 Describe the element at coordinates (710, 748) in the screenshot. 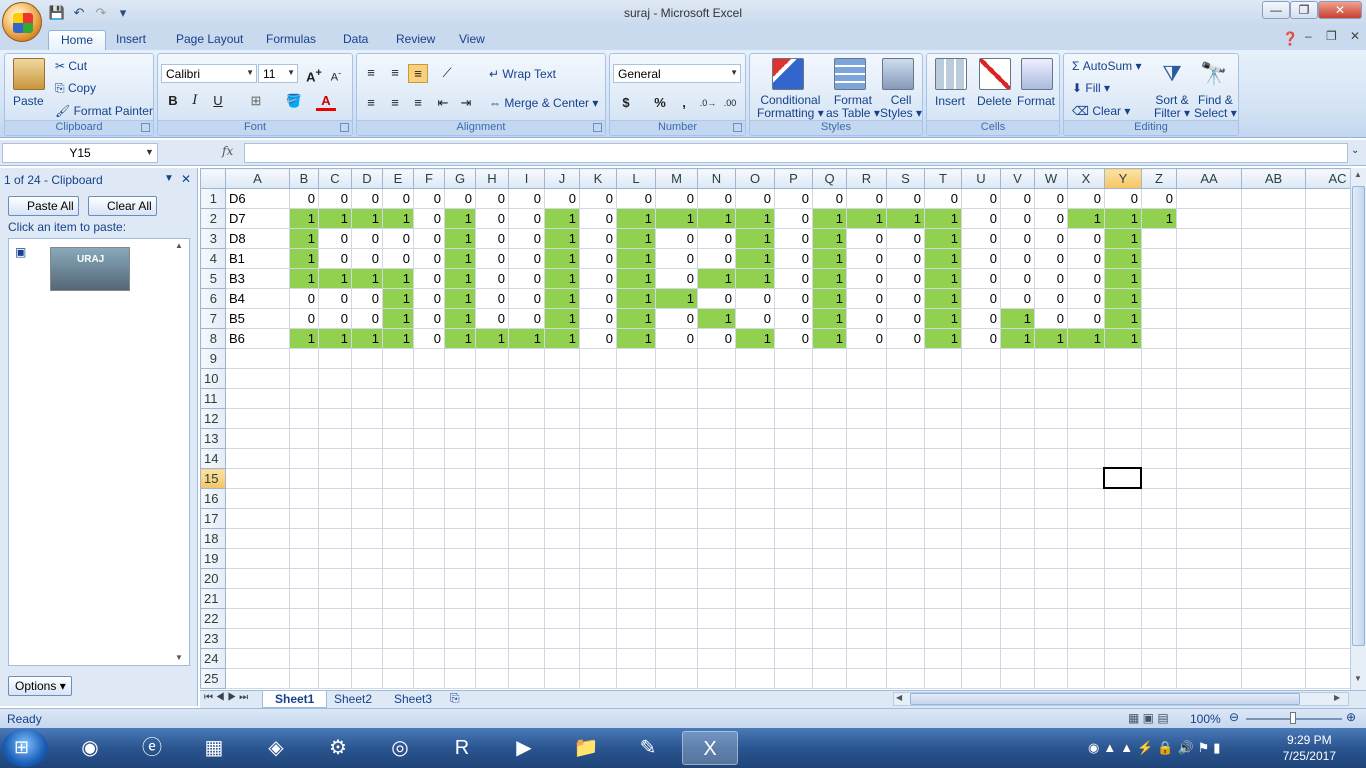

I see `excel-taskbar-icon: X` at that location.